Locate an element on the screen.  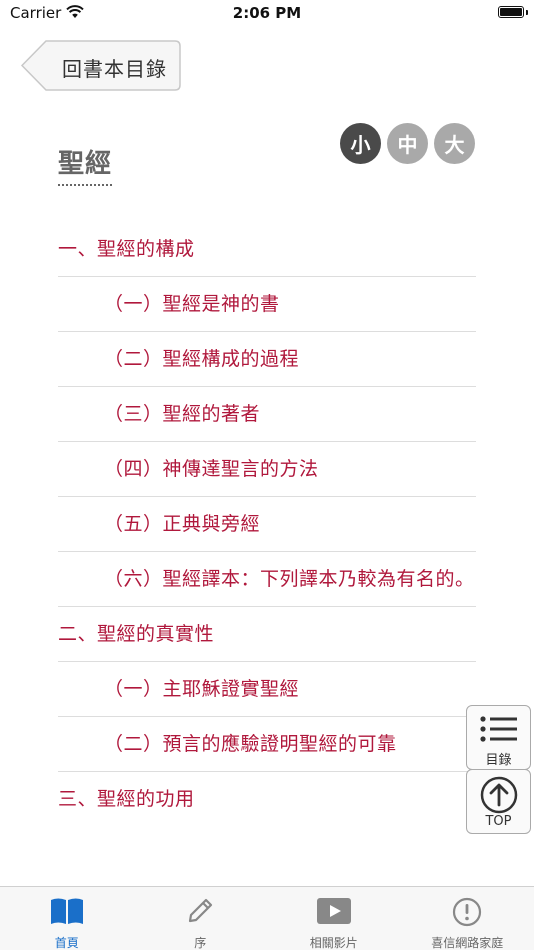
font-size-medium-button: 中 is located at coordinates (407, 143).